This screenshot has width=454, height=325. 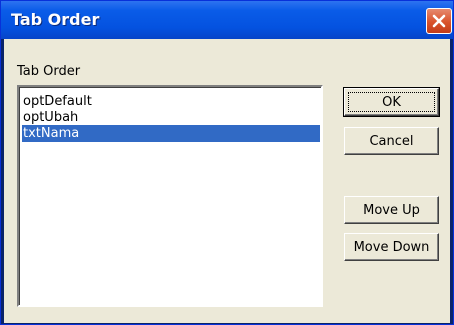 What do you see at coordinates (171, 101) in the screenshot?
I see `list-item-optdefault: optDefault` at bounding box center [171, 101].